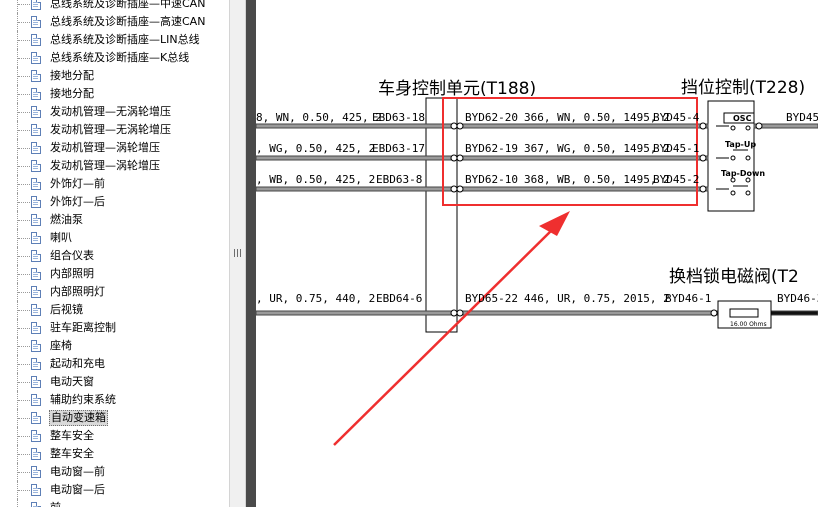 This screenshot has height=507, width=818. I want to click on tree-item: 驻车距离控制, so click(114, 328).